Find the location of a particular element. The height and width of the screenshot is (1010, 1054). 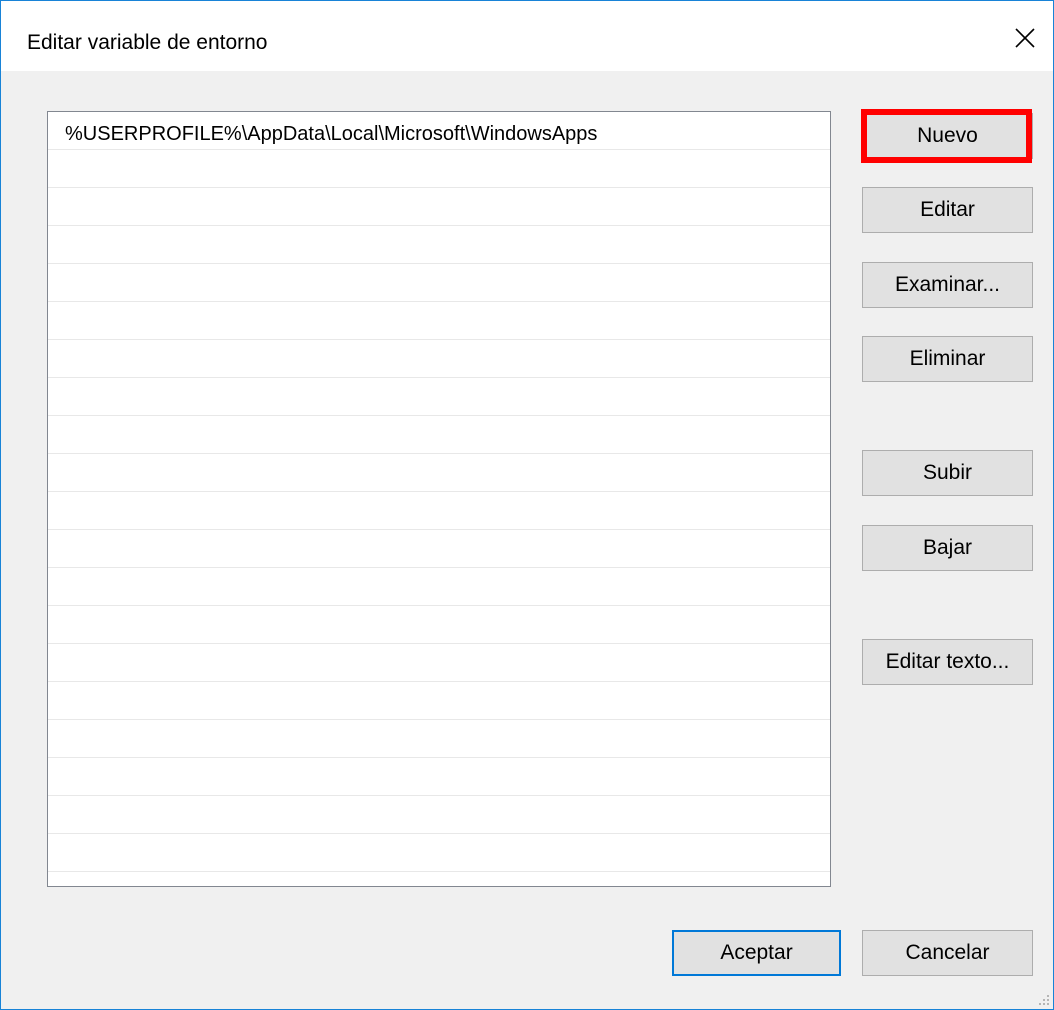

title-bar: Editar variable de entorno is located at coordinates (527, 36).